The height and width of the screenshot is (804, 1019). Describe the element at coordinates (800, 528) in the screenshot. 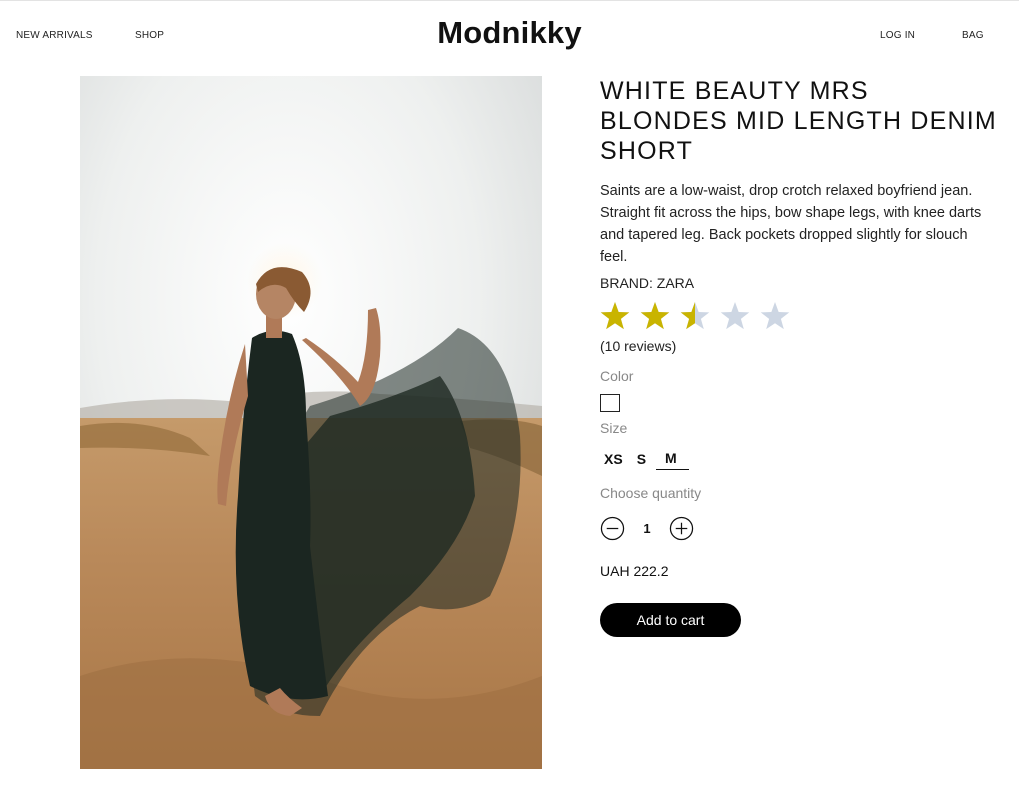

I see `quantity-stepper: 1` at that location.